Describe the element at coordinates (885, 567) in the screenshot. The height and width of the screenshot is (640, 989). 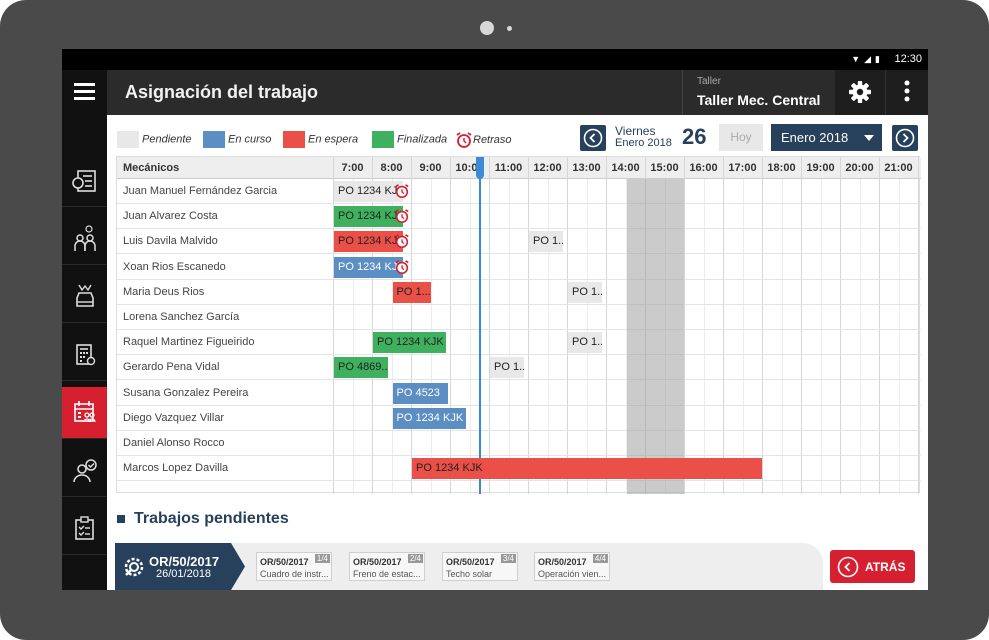
I see `back-button-label: ATRÁS` at that location.